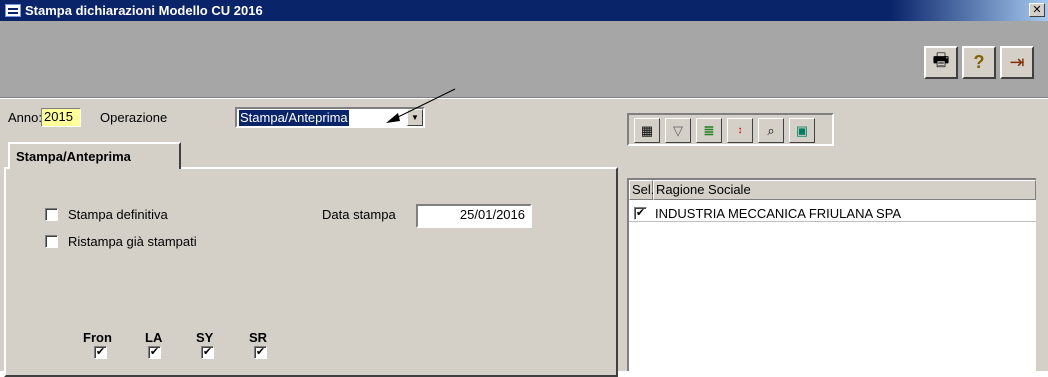 The height and width of the screenshot is (377, 1048). I want to click on table-row-ragione-sociale: INDUSTRIA MECCANICA FRIULANA SPA, so click(778, 214).